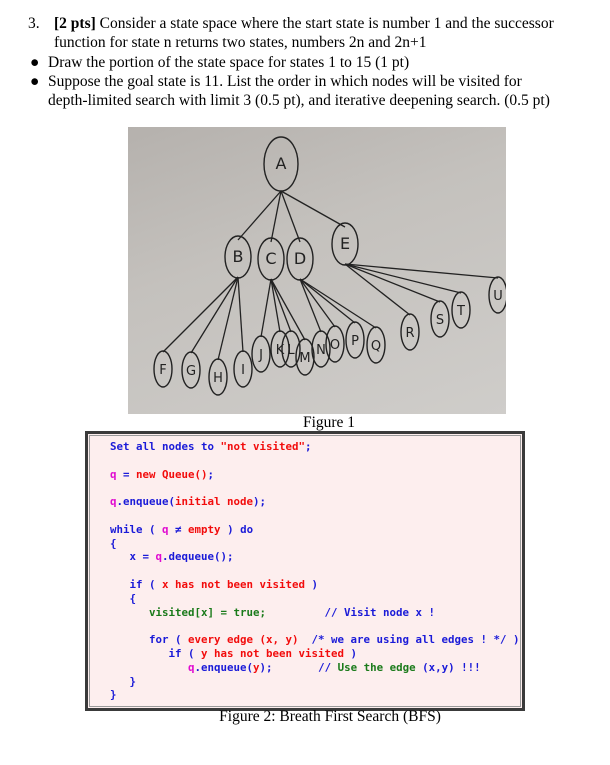  What do you see at coordinates (321, 350) in the screenshot?
I see `tree-node-label: N` at bounding box center [321, 350].